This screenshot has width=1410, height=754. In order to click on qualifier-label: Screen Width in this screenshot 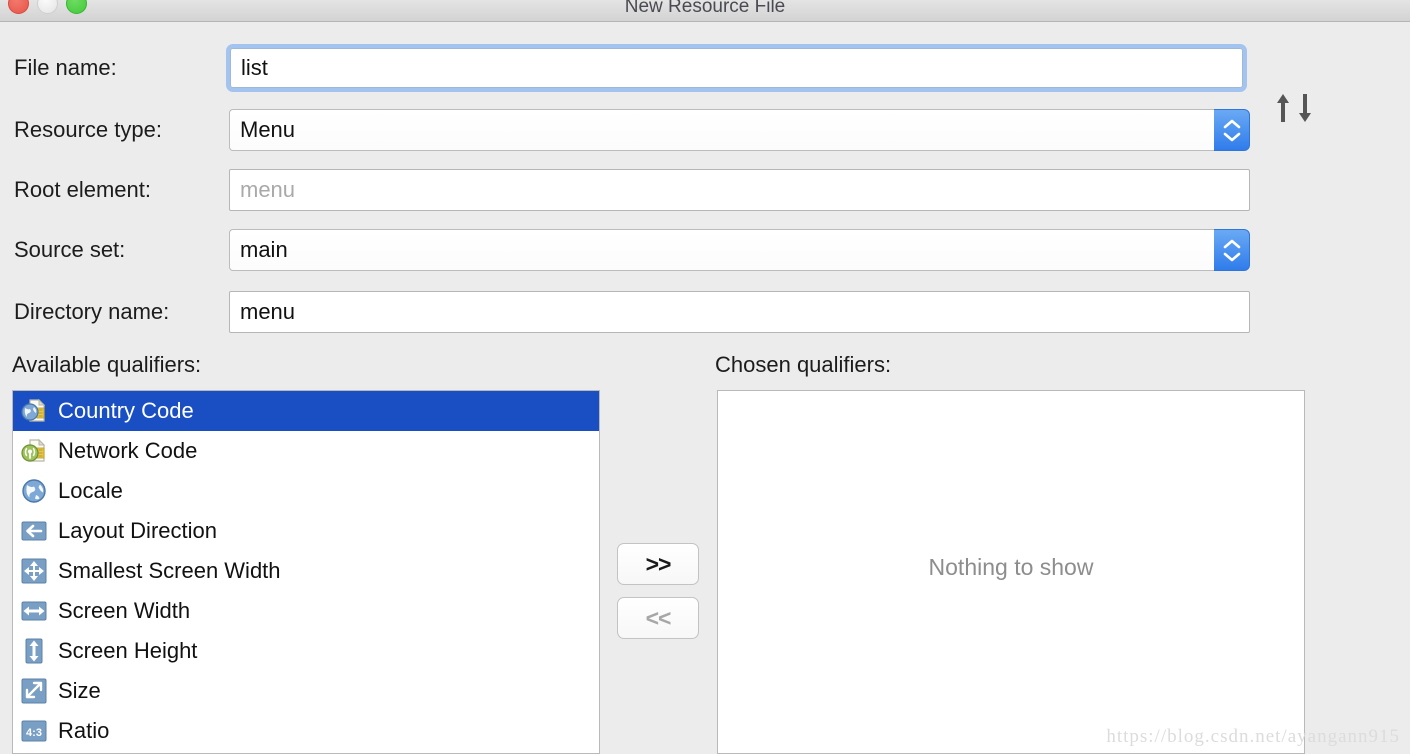, I will do `click(124, 610)`.